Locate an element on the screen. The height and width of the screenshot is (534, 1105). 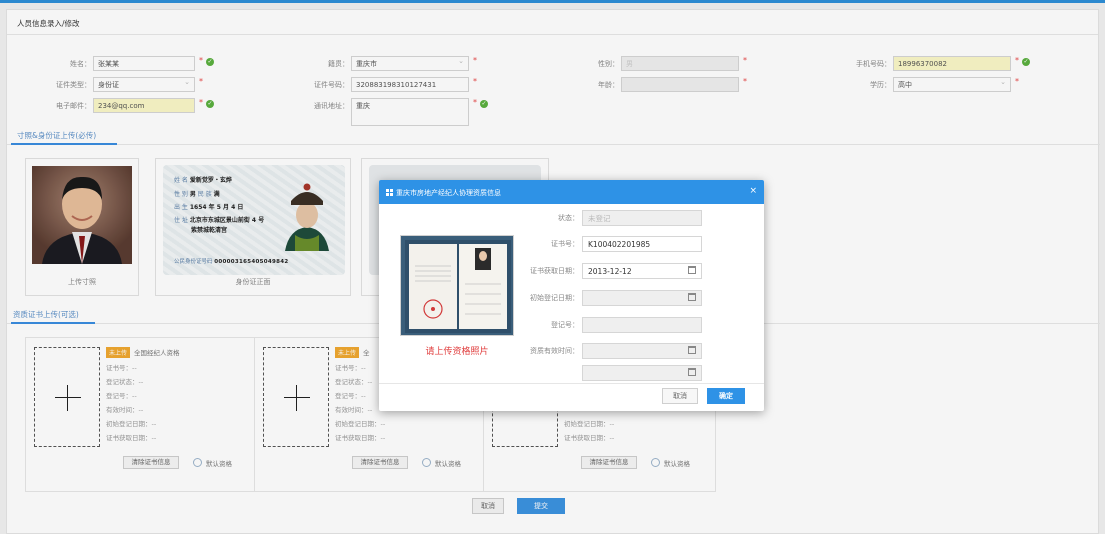
valid-time-end-input is located at coordinates (642, 373).